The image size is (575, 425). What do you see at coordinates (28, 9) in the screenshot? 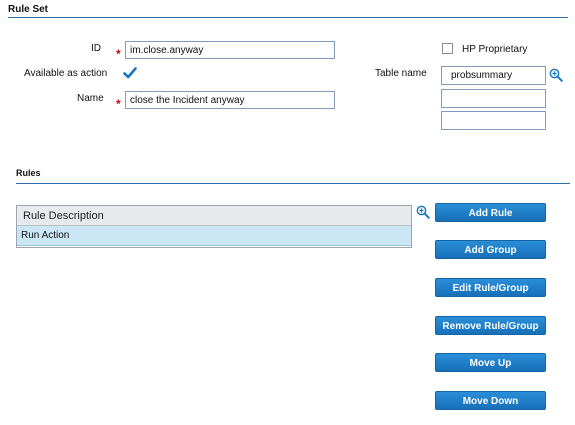
I see `rule-set-title: Rule Set` at bounding box center [28, 9].